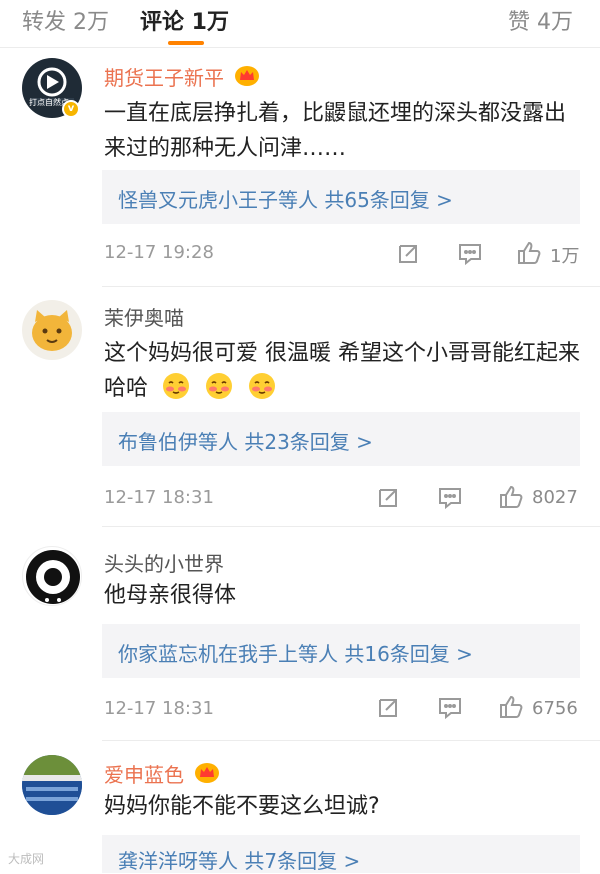 This screenshot has width=600, height=874. Describe the element at coordinates (540, 20) in the screenshot. I see `tab-likes: 赞 4万` at that location.